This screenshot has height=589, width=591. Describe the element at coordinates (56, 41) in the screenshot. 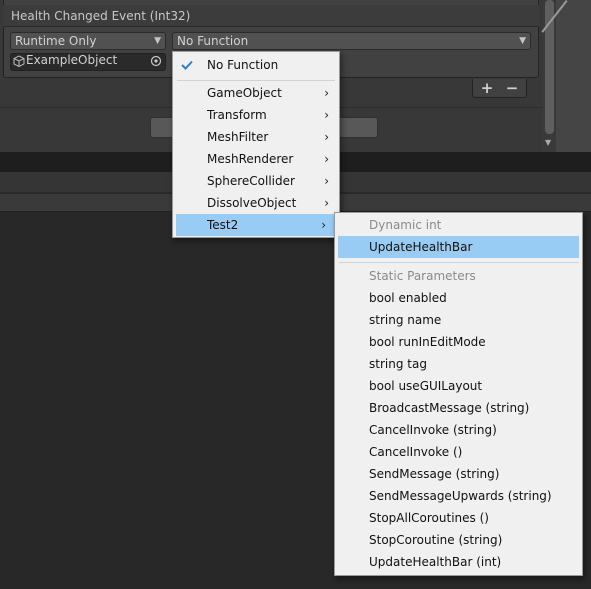

I see `runtime-mode-value: Runtime Only` at that location.